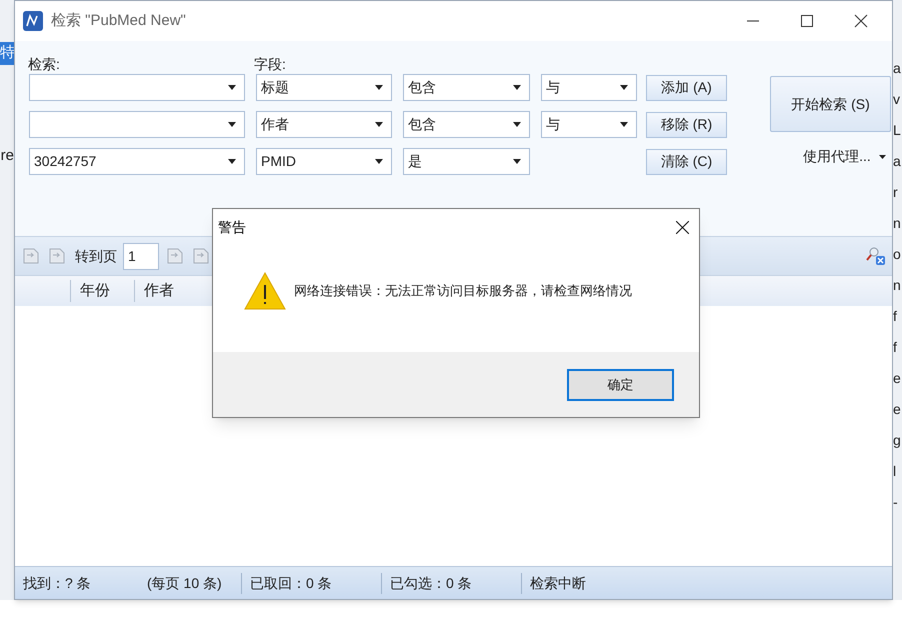 Image resolution: width=902 pixels, height=623 pixels. Describe the element at coordinates (620, 384) in the screenshot. I see `ok-button: 确定` at that location.